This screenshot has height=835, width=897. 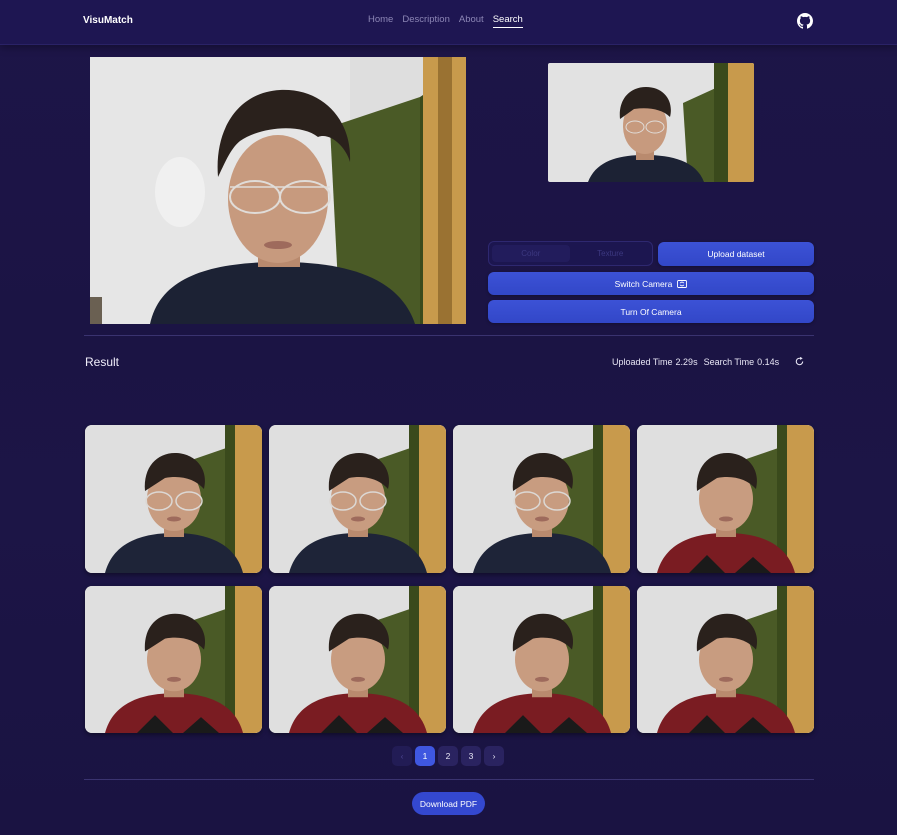 I want to click on nav-home: Home, so click(x=380, y=21).